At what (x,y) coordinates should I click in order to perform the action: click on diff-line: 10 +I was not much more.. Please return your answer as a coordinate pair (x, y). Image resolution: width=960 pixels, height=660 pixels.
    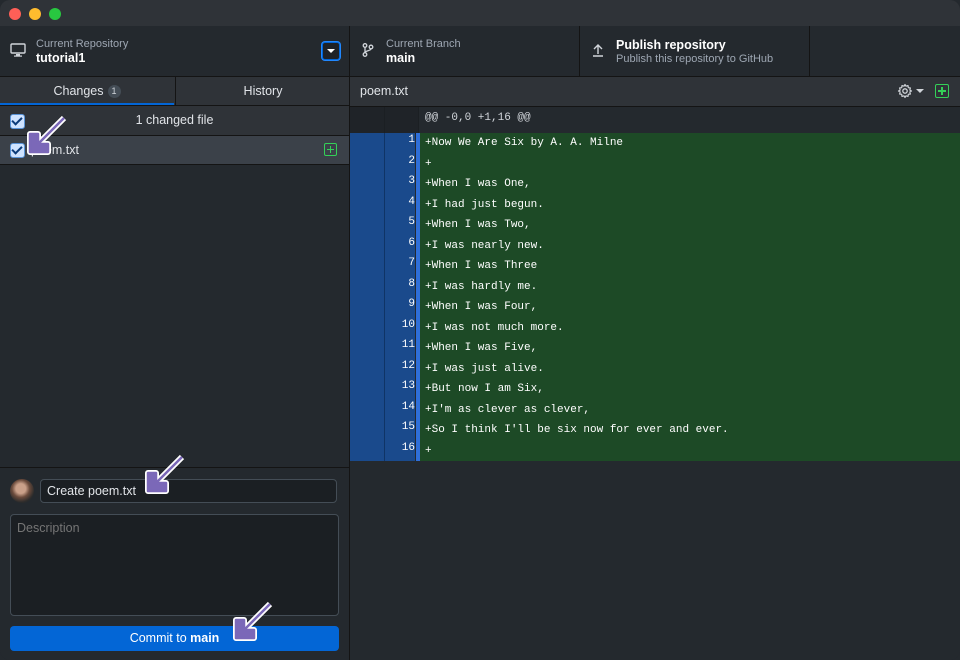
    Looking at the image, I should click on (655, 327).